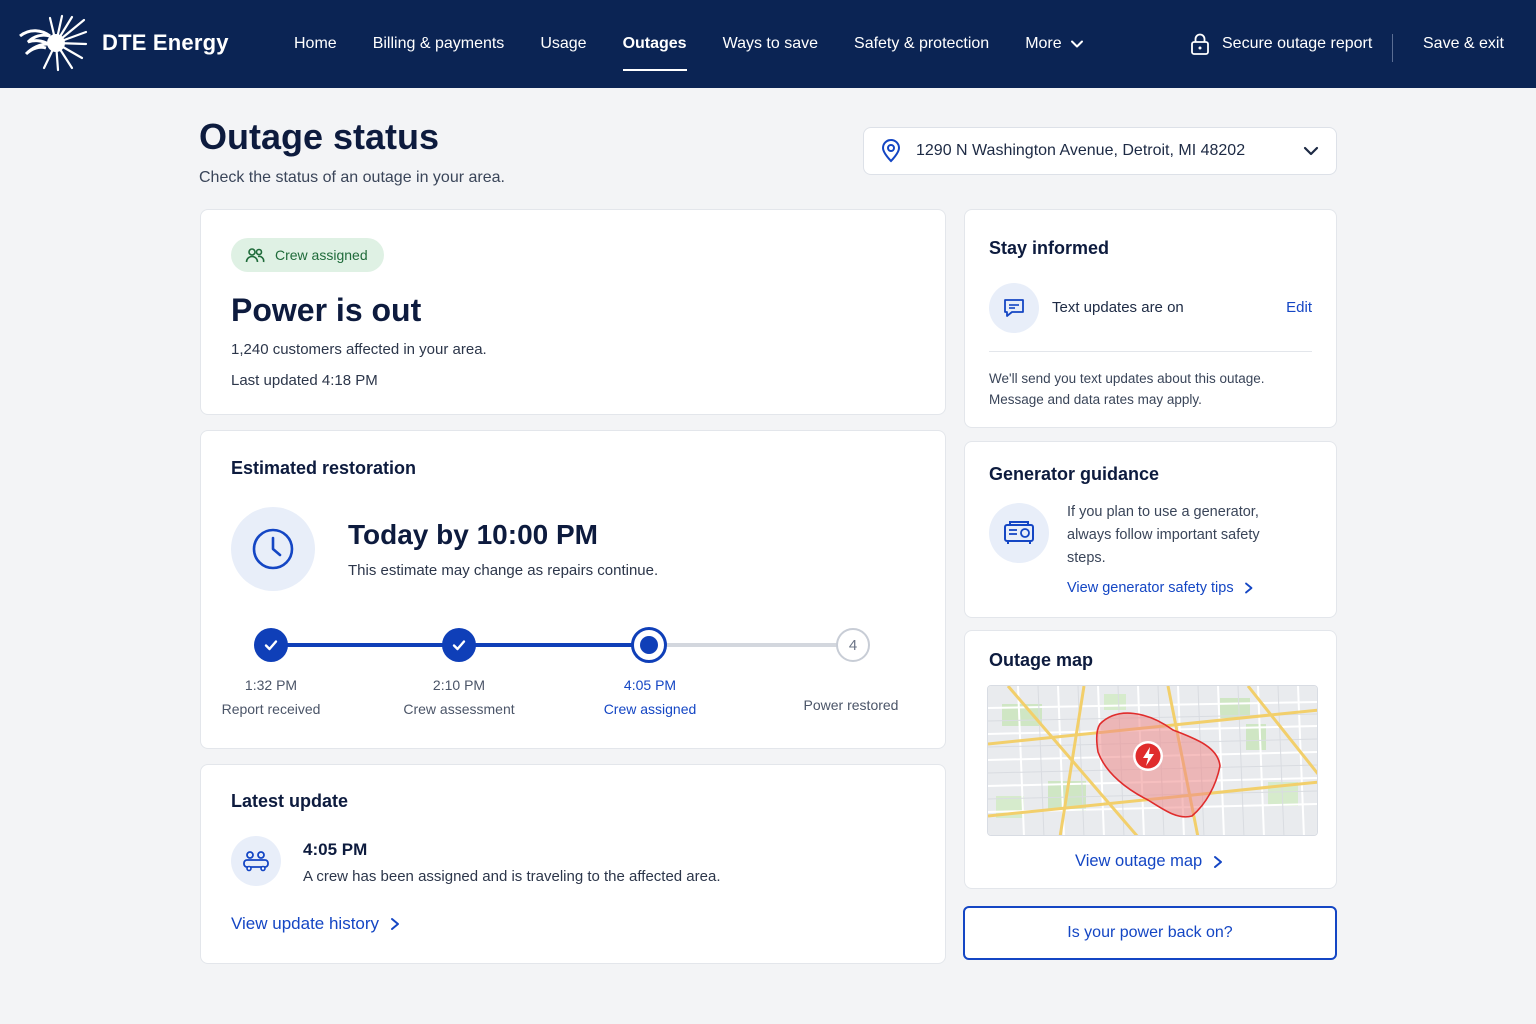 The height and width of the screenshot is (1024, 1536). I want to click on edit-text-updates-link: Edit, so click(1299, 307).